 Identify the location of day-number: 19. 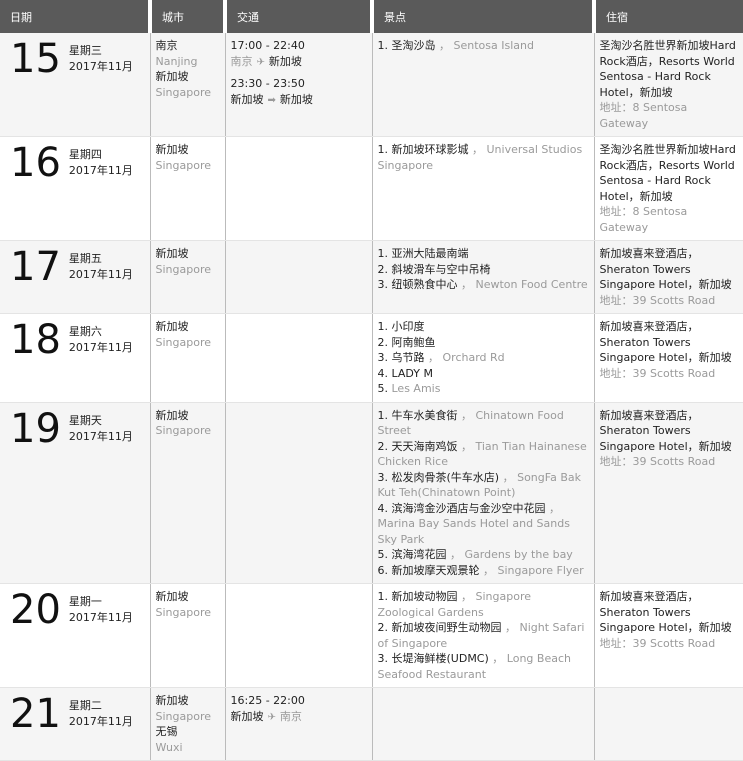
(35, 428).